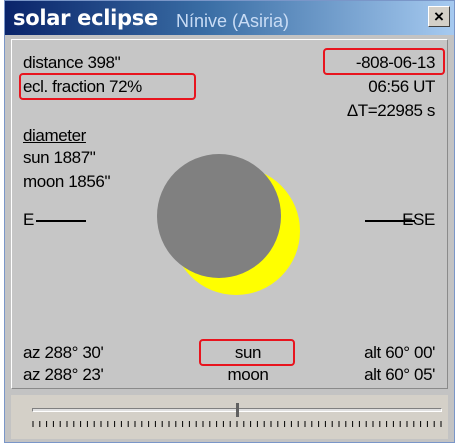 This screenshot has width=457, height=445. I want to click on title-bar: solar eclipse Nínive (Asiria) ×, so click(229, 18).